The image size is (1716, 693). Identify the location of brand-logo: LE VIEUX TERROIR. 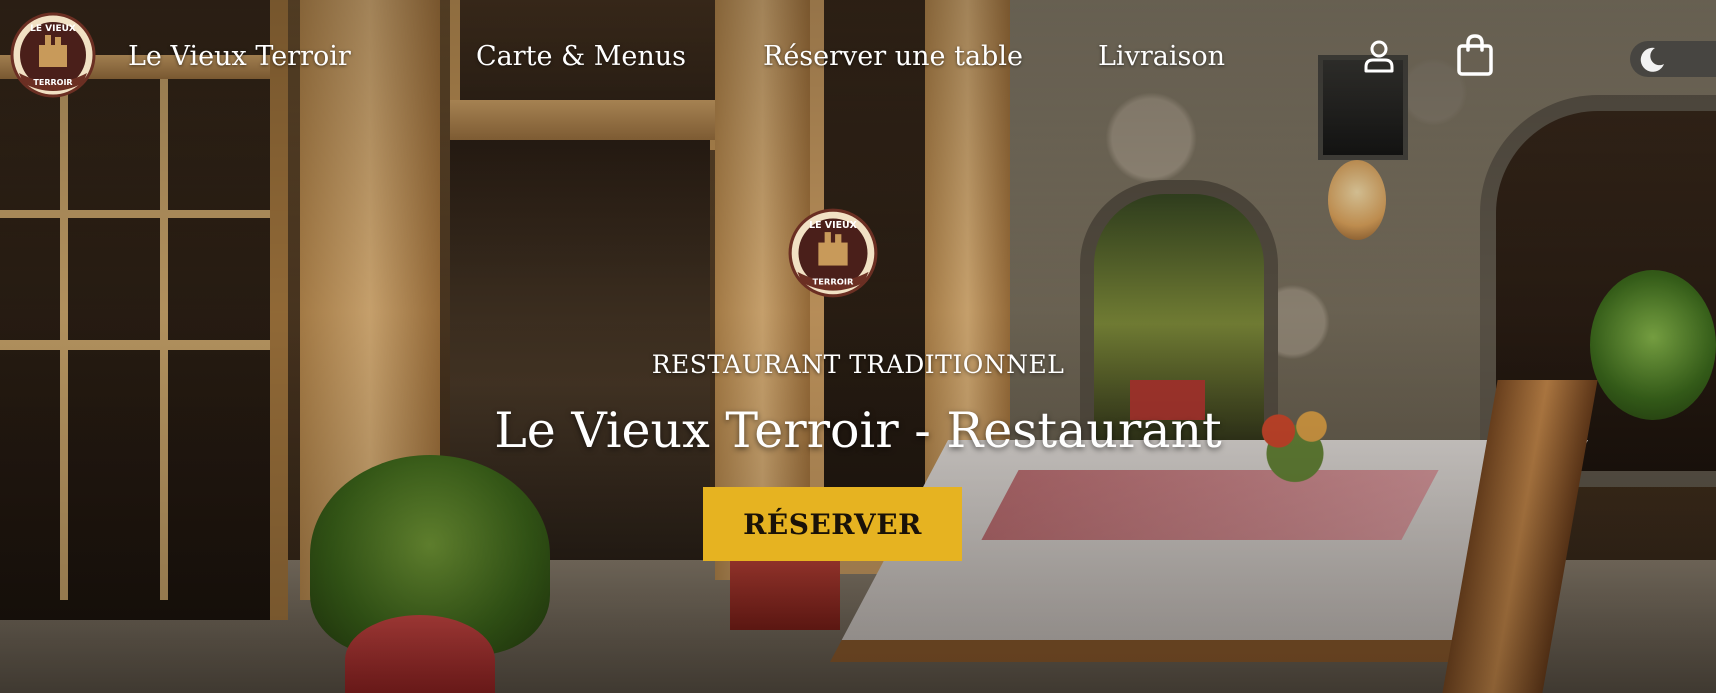
(53, 55).